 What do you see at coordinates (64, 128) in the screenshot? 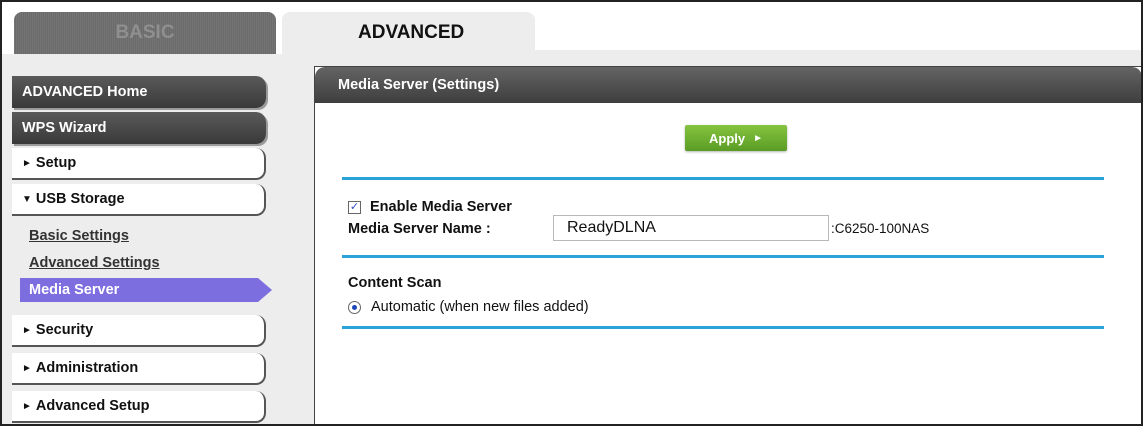
I see `sidebar-item-label: WPS Wizard` at bounding box center [64, 128].